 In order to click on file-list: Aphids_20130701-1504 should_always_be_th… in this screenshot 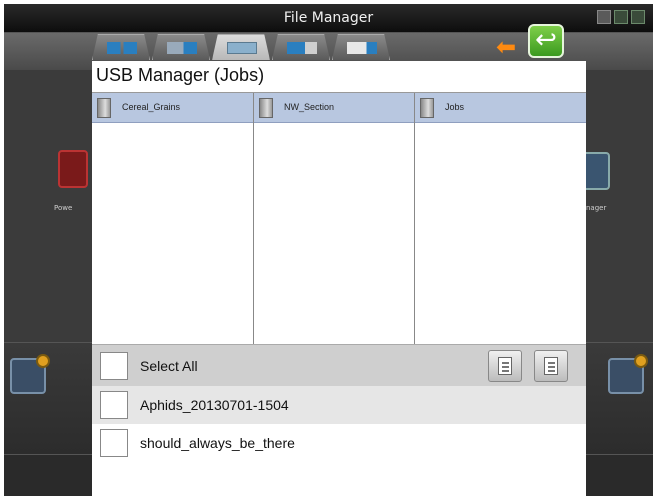, I will do `click(339, 424)`.